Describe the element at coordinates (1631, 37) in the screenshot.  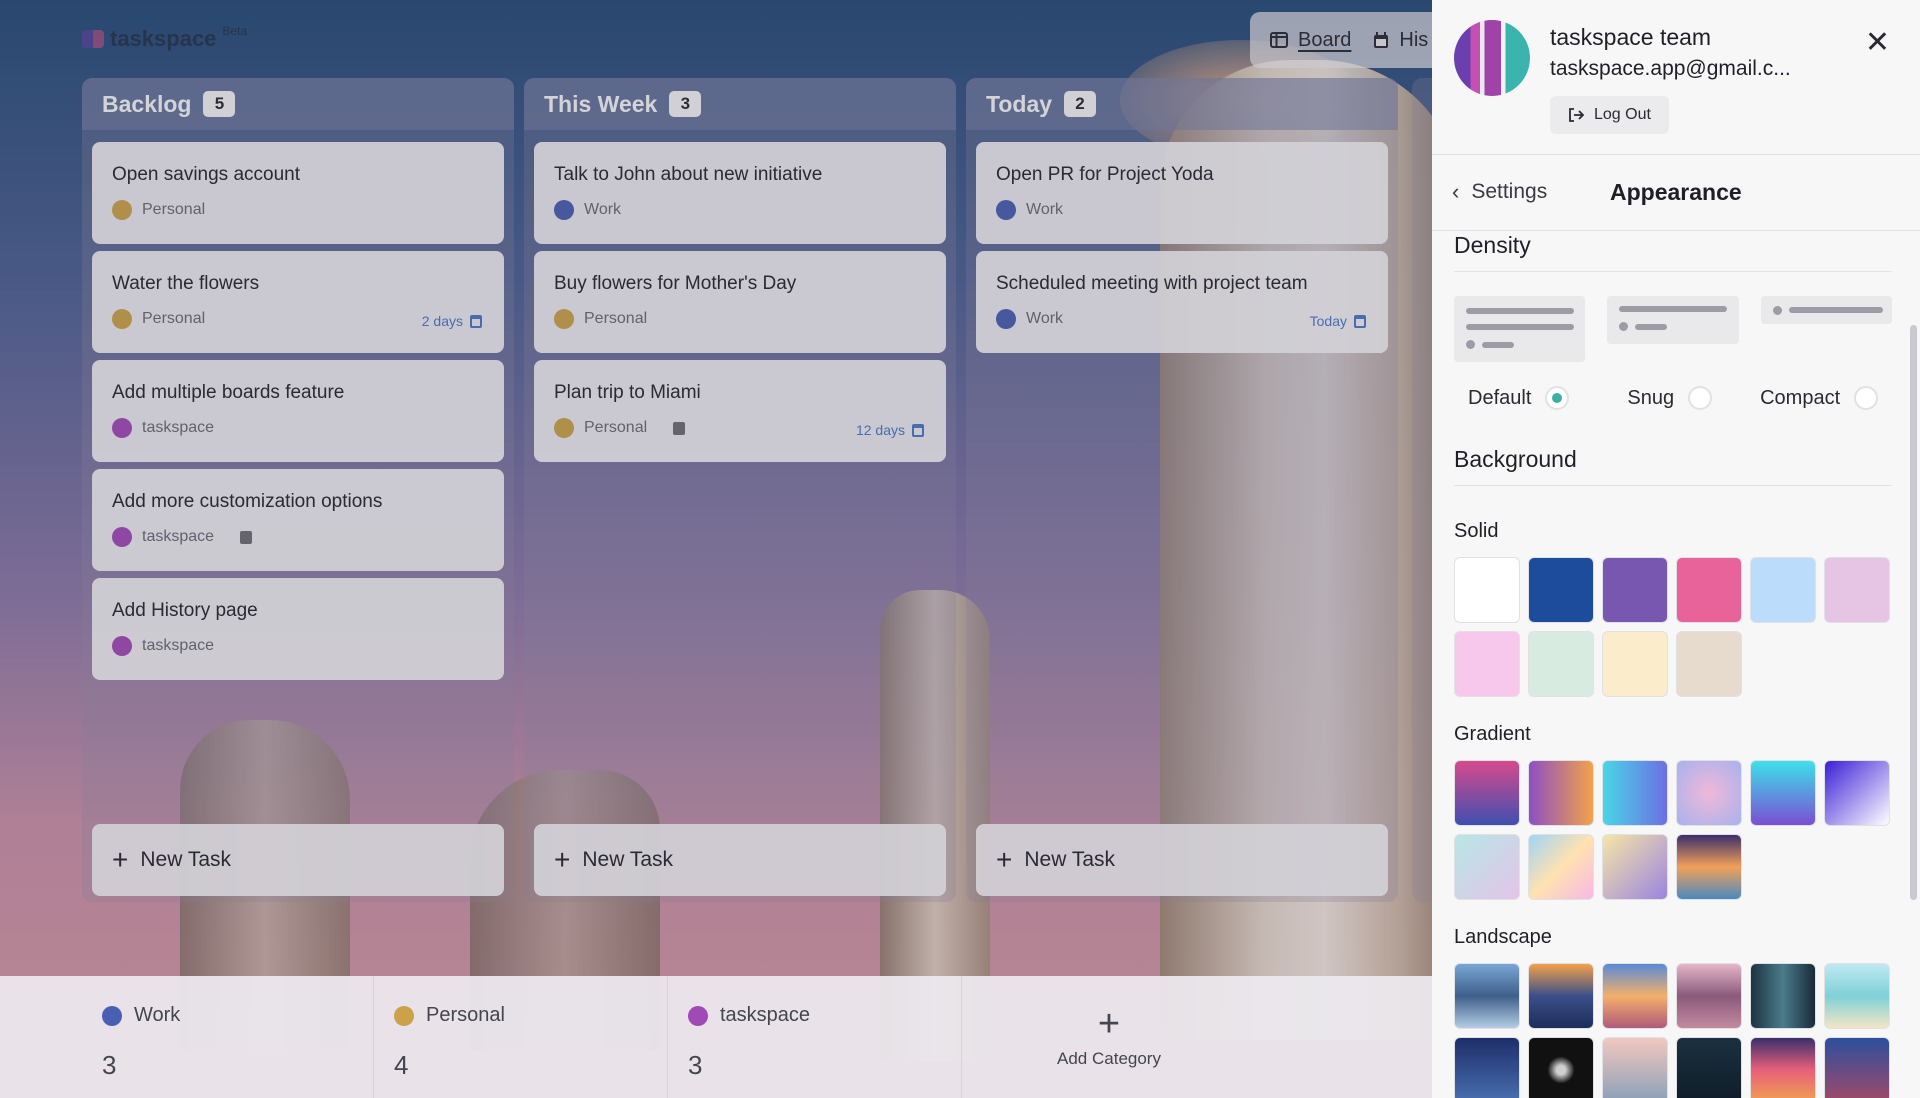
I see `account-name: taskspace team` at that location.